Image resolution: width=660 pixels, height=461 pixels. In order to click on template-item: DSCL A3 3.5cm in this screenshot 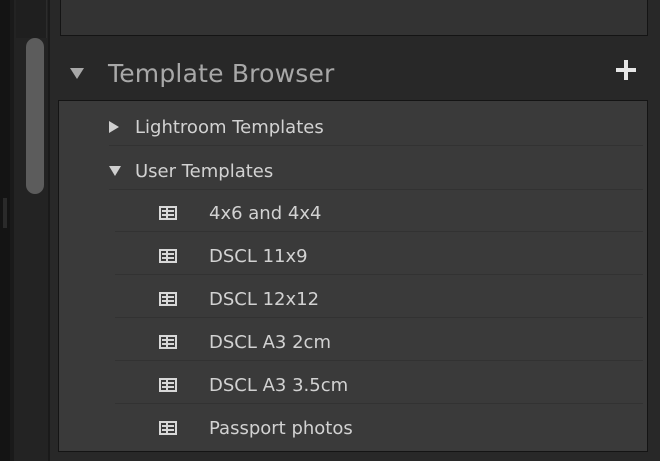, I will do `click(379, 385)`.